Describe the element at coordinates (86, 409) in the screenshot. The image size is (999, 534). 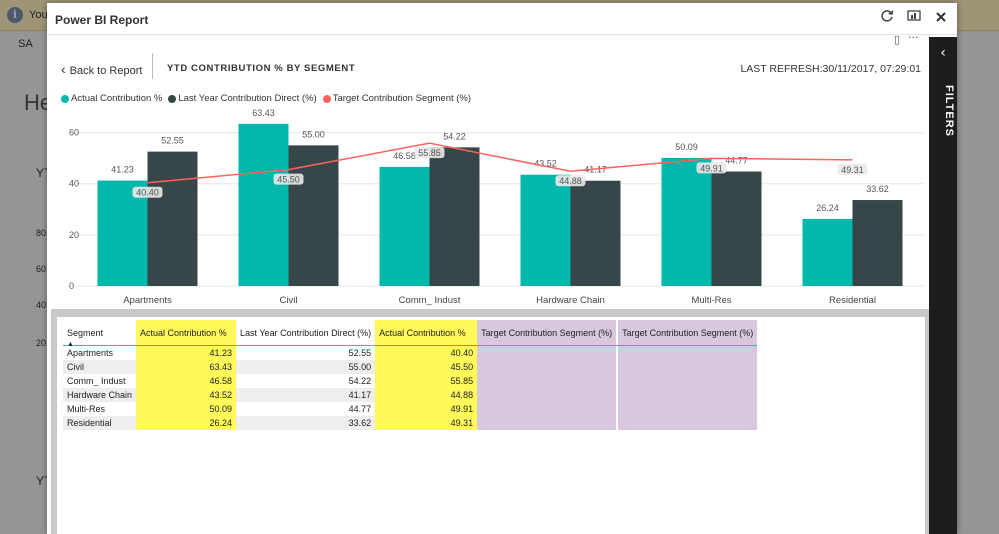
I see `table-cell-segment: Multi-Res` at that location.